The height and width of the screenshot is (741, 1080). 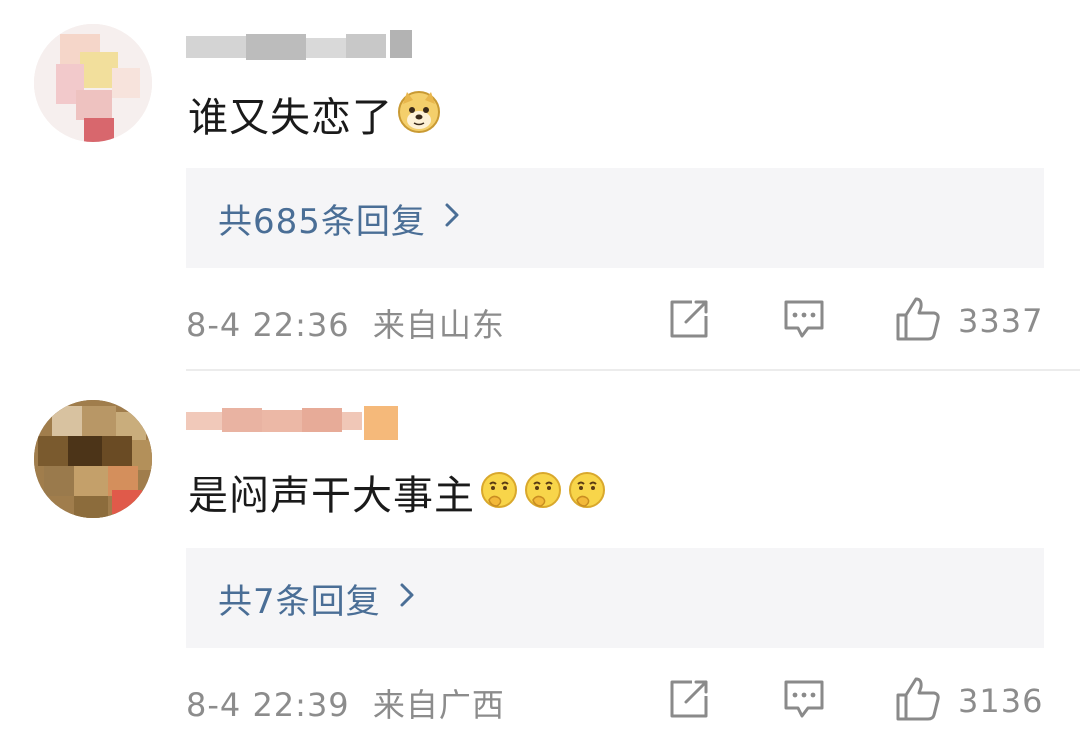 I want to click on timestamp: 8-4 22:39, so click(x=268, y=705).